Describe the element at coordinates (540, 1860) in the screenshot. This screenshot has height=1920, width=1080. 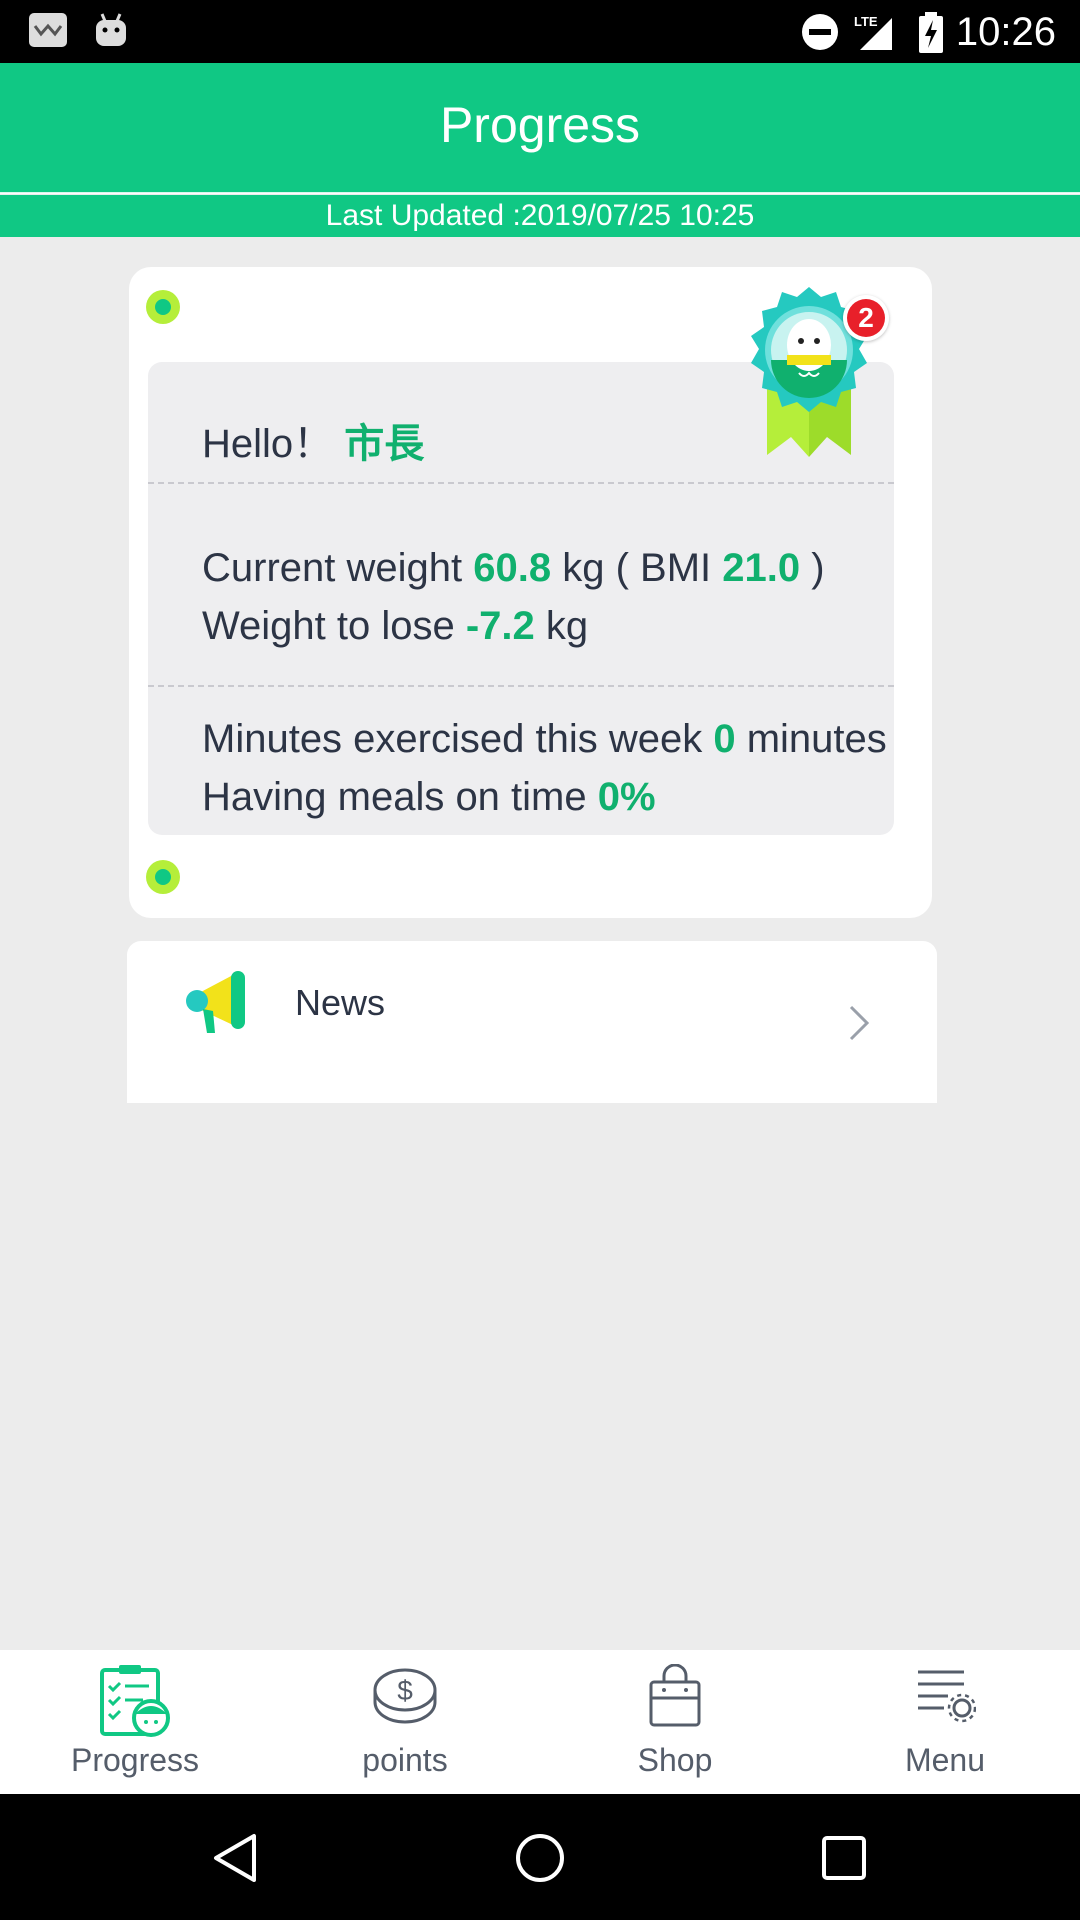
I see `home-icon` at that location.